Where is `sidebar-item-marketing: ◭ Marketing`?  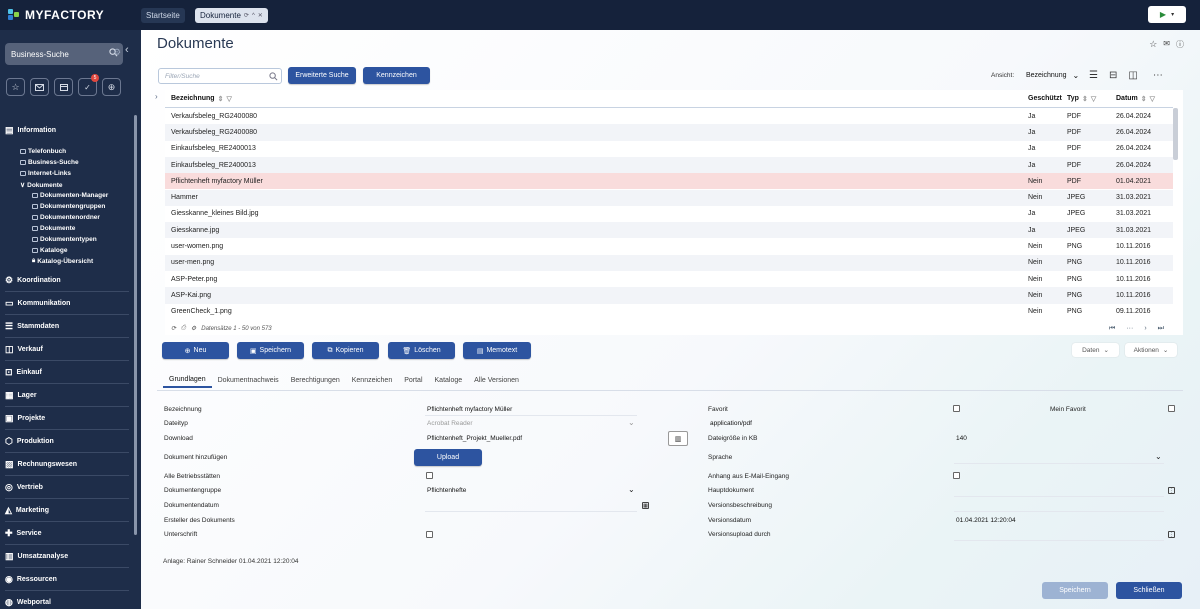 sidebar-item-marketing: ◭ Marketing is located at coordinates (67, 510).